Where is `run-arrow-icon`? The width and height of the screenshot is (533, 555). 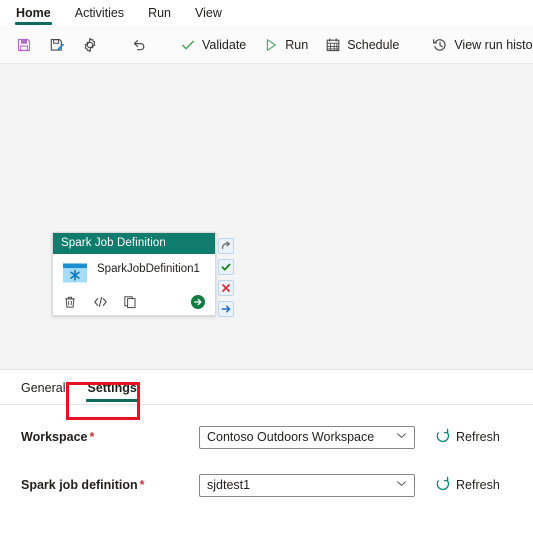
run-arrow-icon is located at coordinates (198, 302).